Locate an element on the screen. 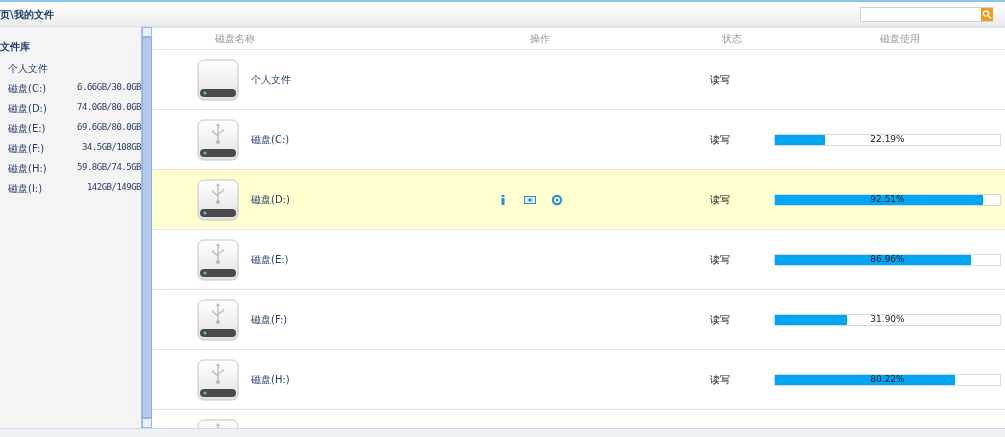 This screenshot has height=437, width=1005. percent-text: 80.22% is located at coordinates (887, 379).